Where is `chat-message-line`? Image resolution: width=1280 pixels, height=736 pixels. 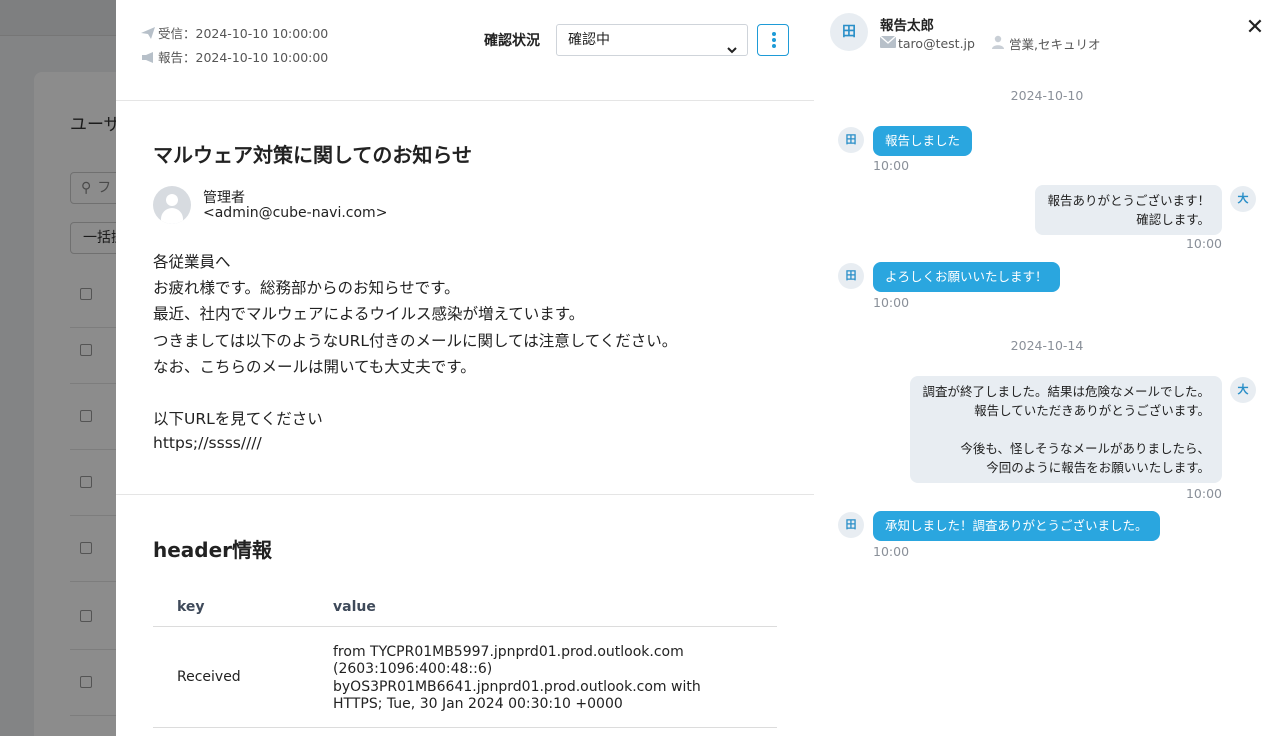
chat-message-line is located at coordinates (1066, 429).